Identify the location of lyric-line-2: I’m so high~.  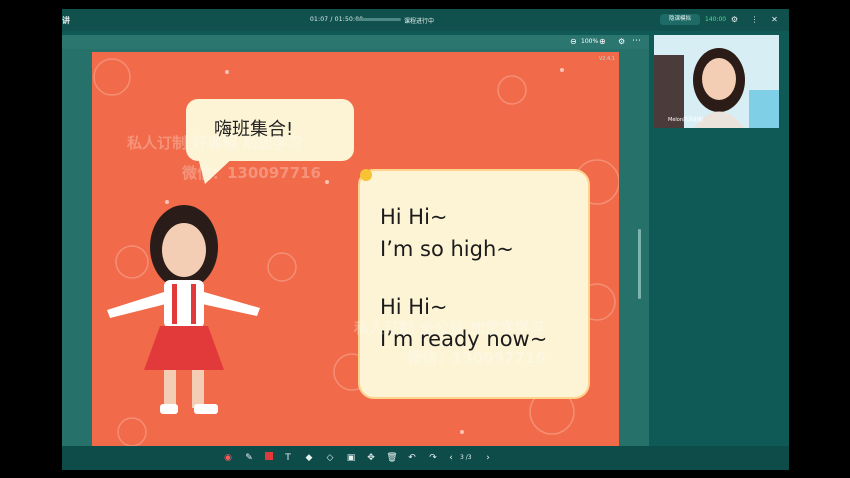
(447, 249).